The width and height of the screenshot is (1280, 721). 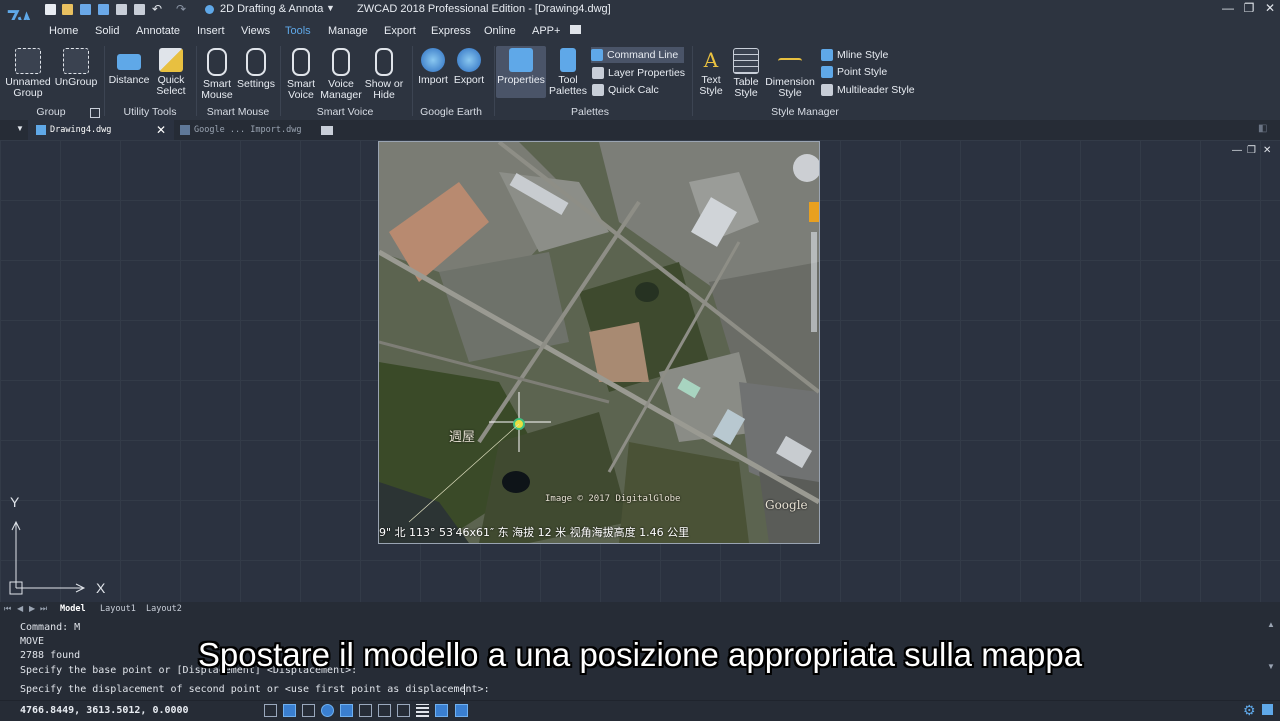 I want to click on table-style-button: Table Style, so click(x=746, y=73).